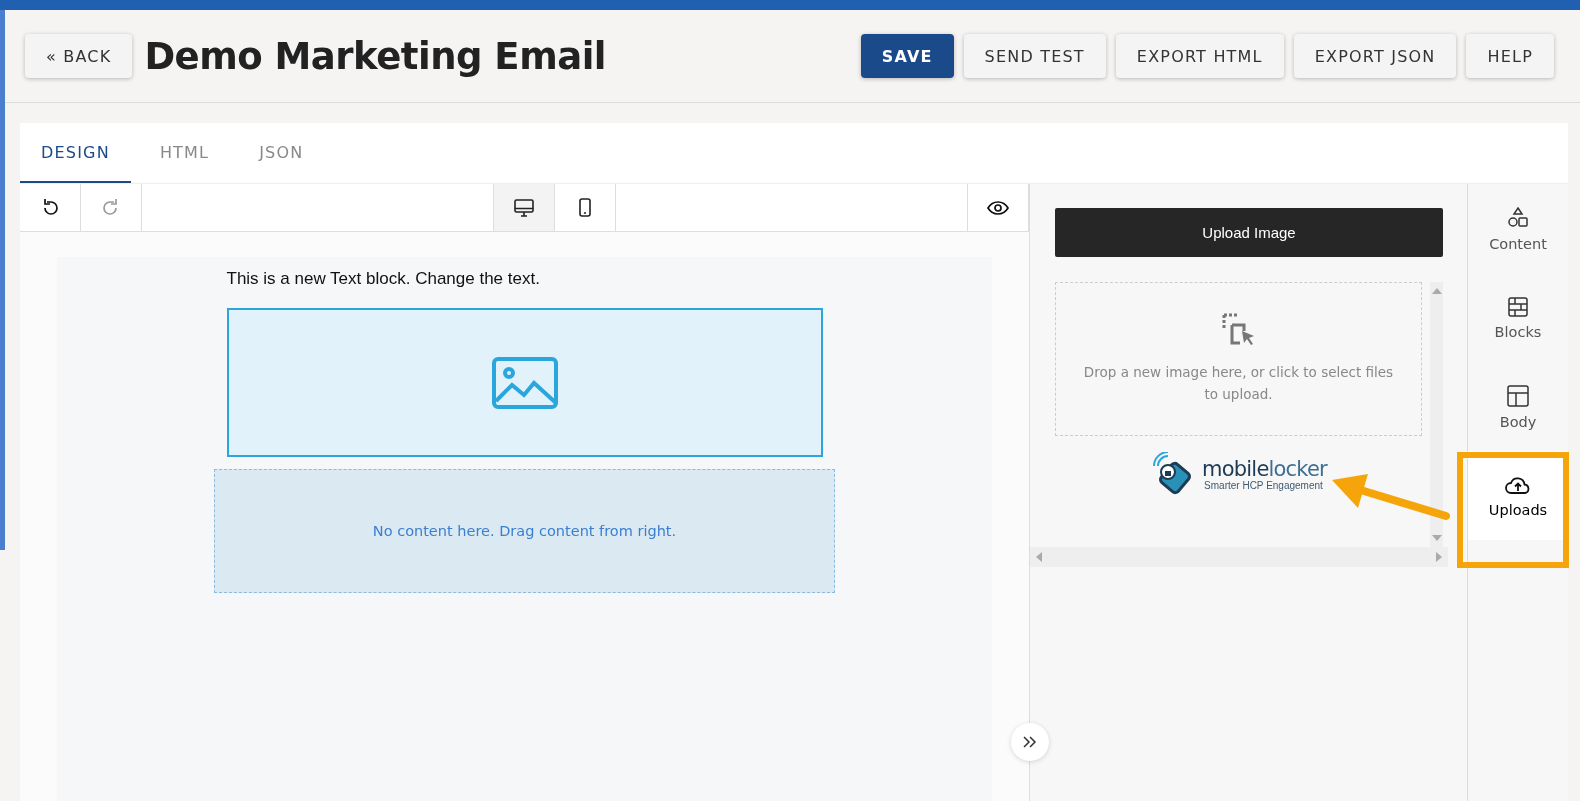  What do you see at coordinates (1436, 538) in the screenshot?
I see `scroll-down-icon` at bounding box center [1436, 538].